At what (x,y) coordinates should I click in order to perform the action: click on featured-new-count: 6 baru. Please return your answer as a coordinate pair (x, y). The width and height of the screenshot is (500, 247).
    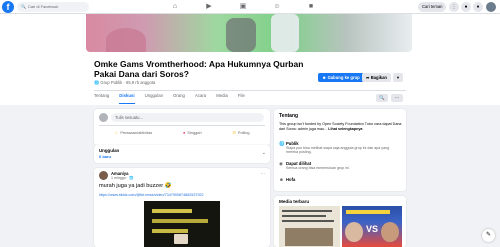
    Looking at the image, I should click on (105, 156).